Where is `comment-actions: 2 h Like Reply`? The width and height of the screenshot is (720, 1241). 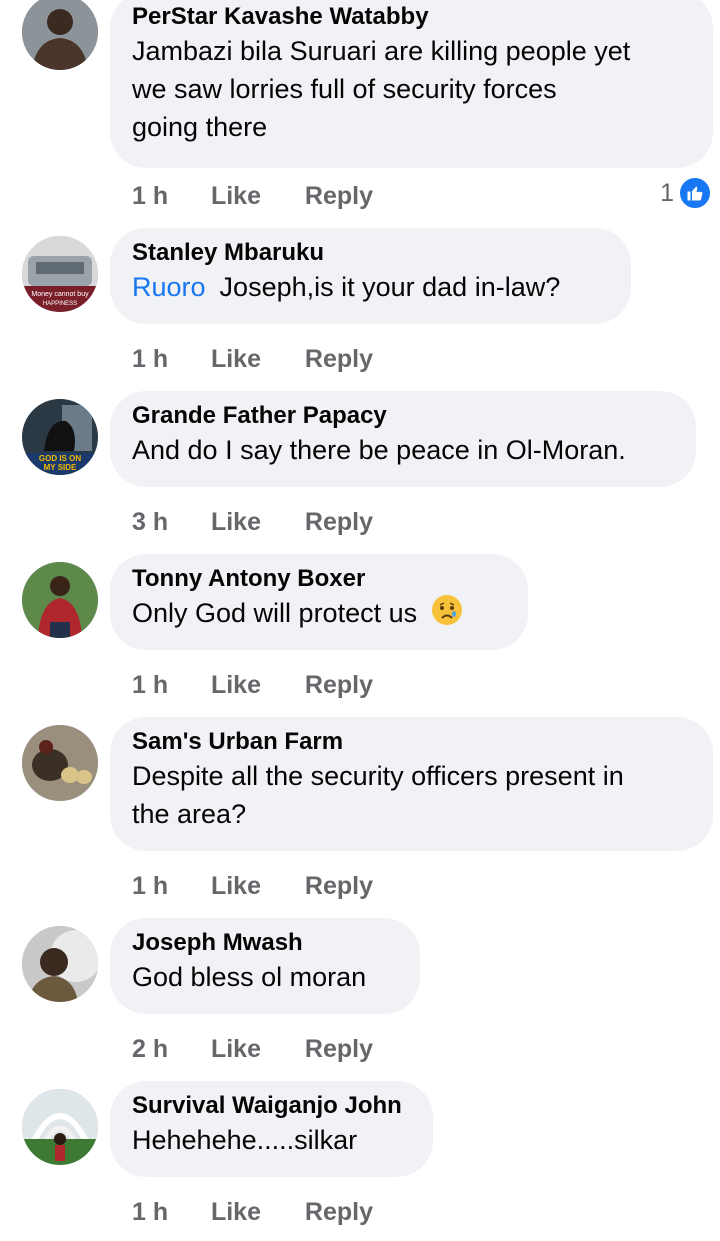
comment-actions: 2 h Like Reply is located at coordinates (252, 1049).